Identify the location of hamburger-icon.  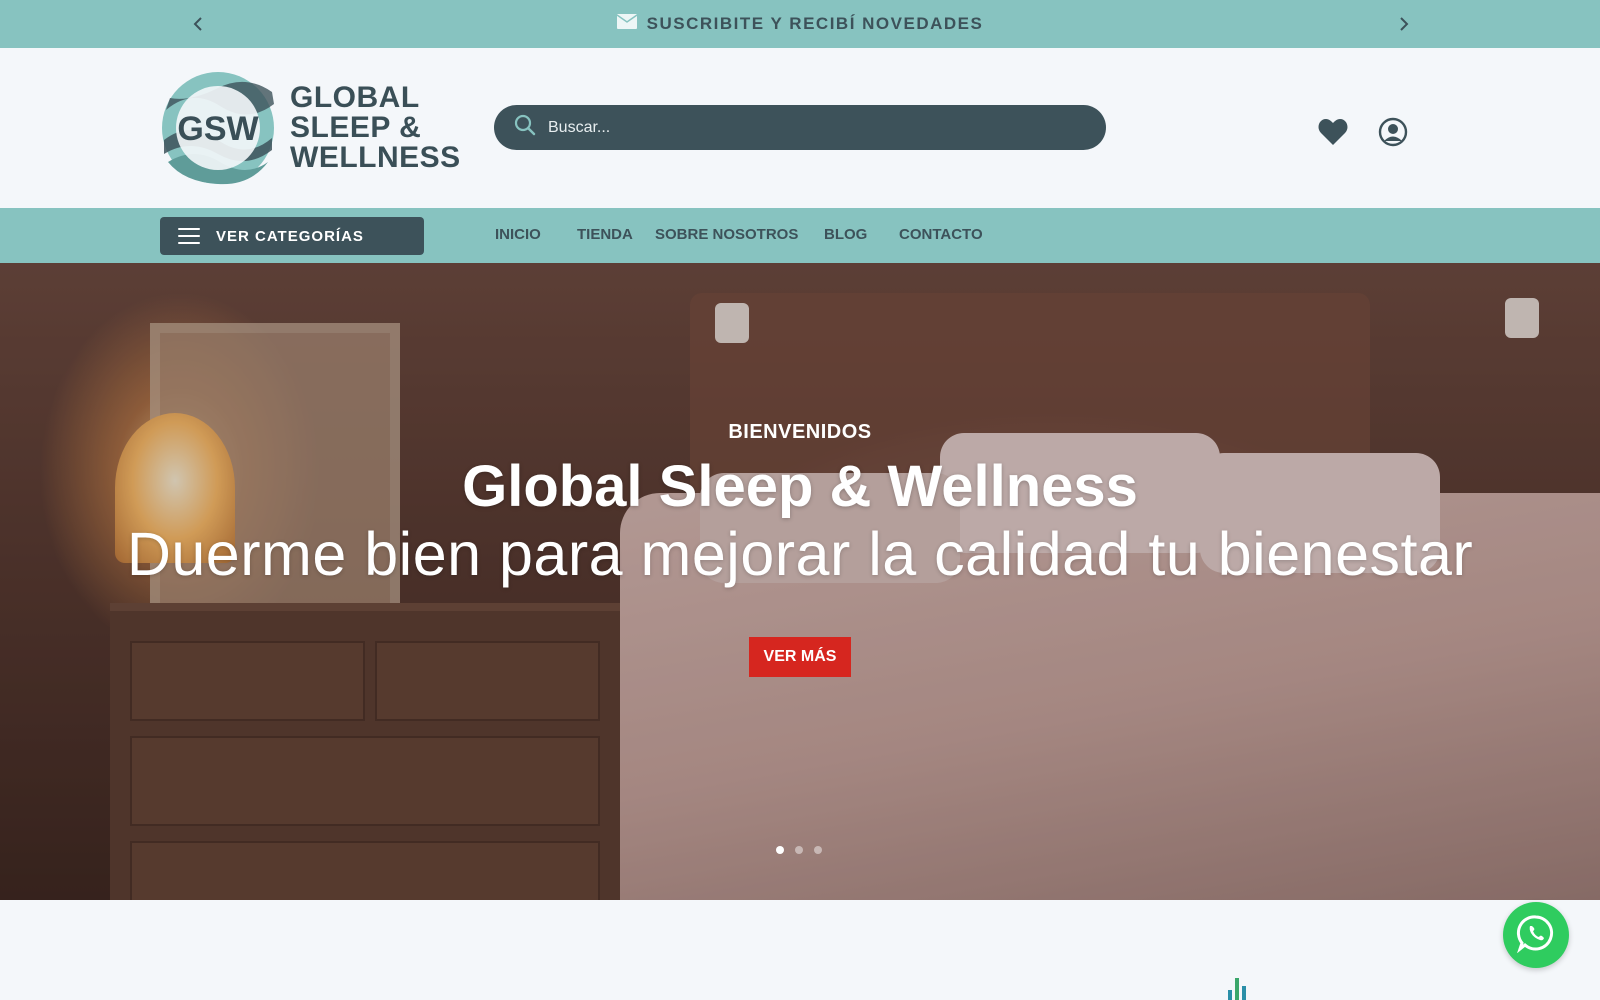
(189, 236).